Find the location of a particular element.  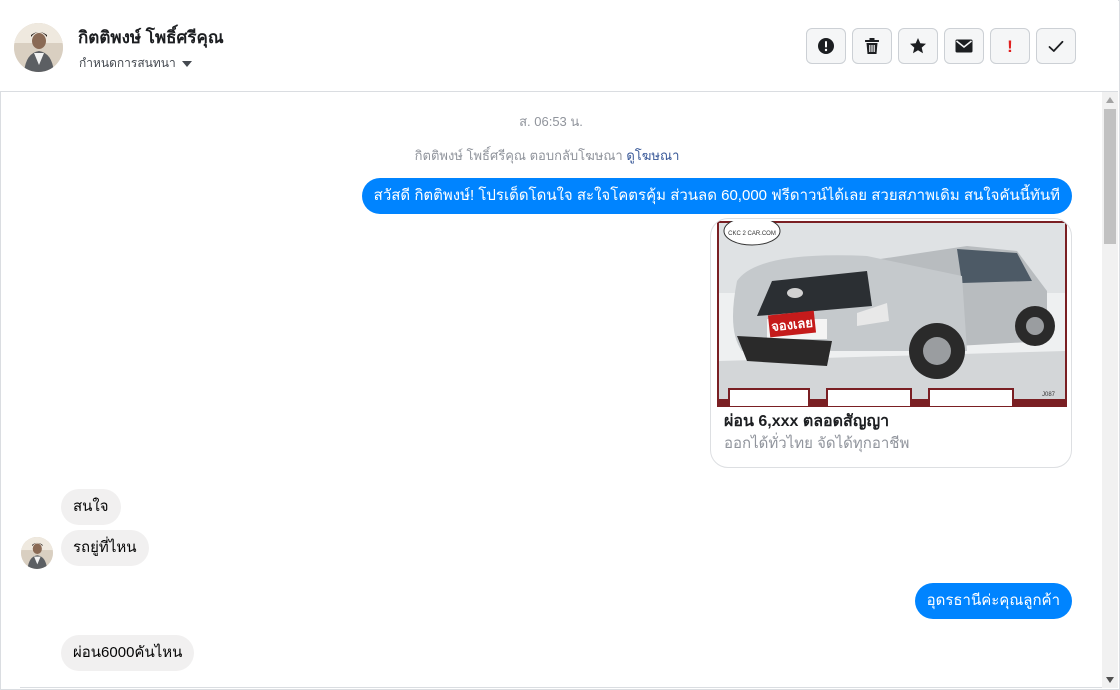

star-icon is located at coordinates (918, 46).